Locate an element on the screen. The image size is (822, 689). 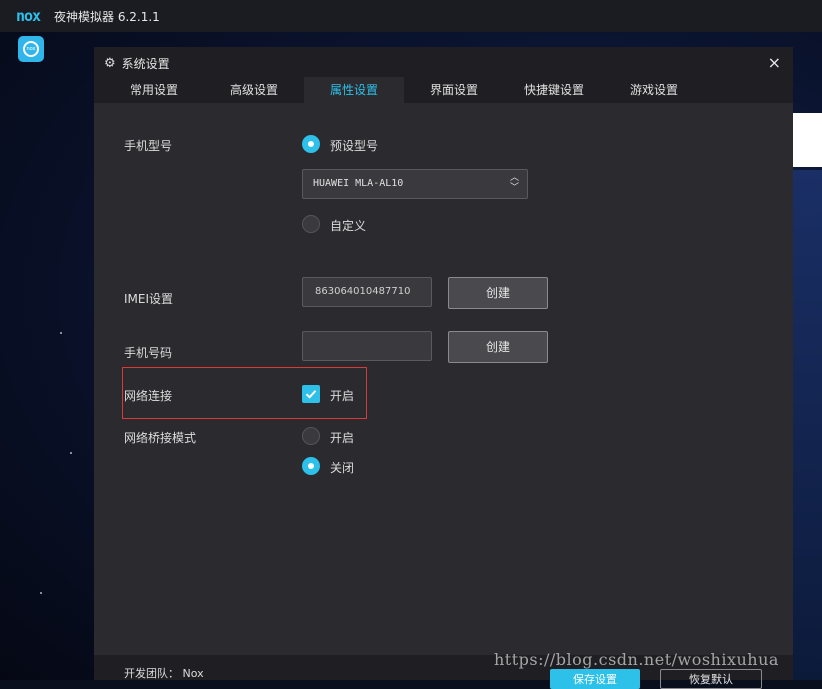
network-checkbox is located at coordinates (311, 394).